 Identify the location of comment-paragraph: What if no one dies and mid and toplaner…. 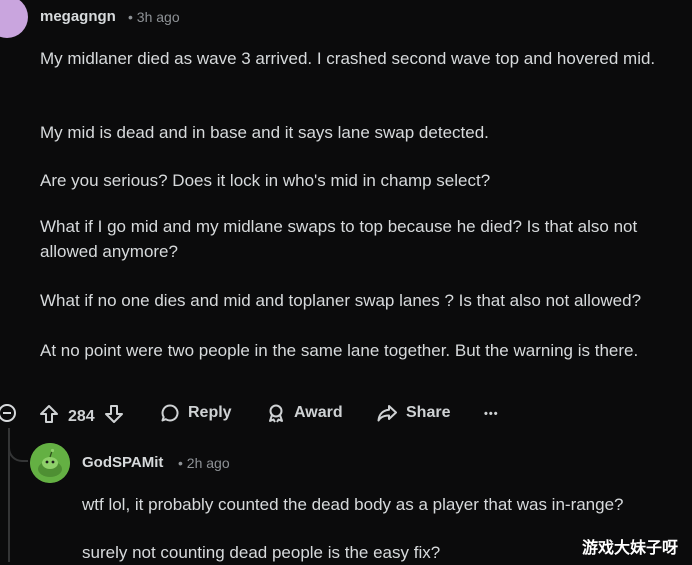
(341, 300).